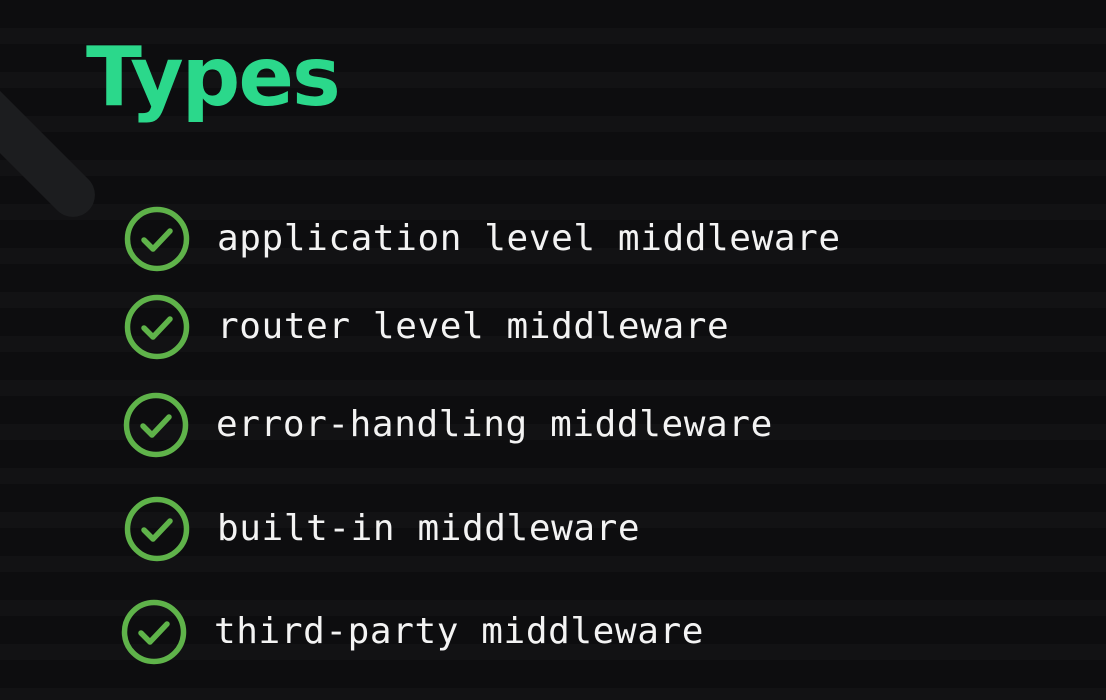 The width and height of the screenshot is (1106, 700). I want to click on list-item-label: application level middleware, so click(529, 238).